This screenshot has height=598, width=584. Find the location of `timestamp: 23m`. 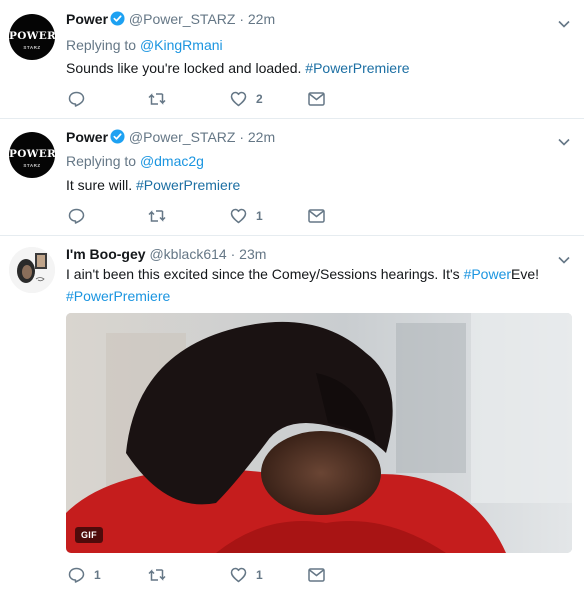

timestamp: 23m is located at coordinates (252, 254).